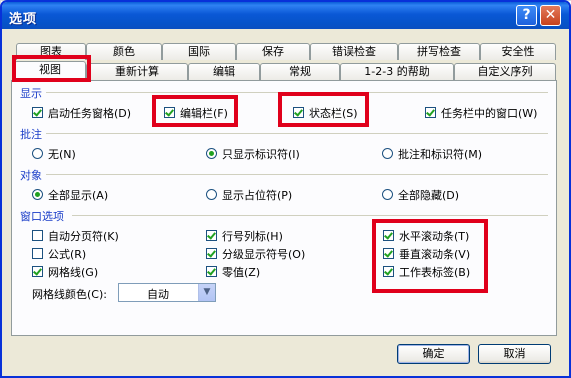 The image size is (571, 378). I want to click on chevron-down-icon: ▼, so click(206, 292).